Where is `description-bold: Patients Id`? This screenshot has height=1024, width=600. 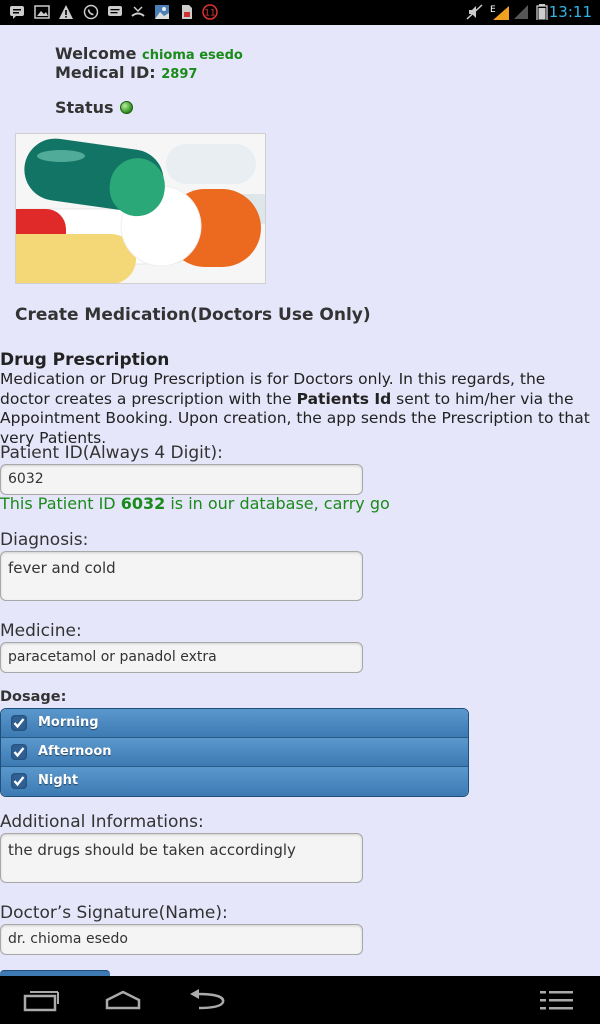
description-bold: Patients Id is located at coordinates (344, 398).